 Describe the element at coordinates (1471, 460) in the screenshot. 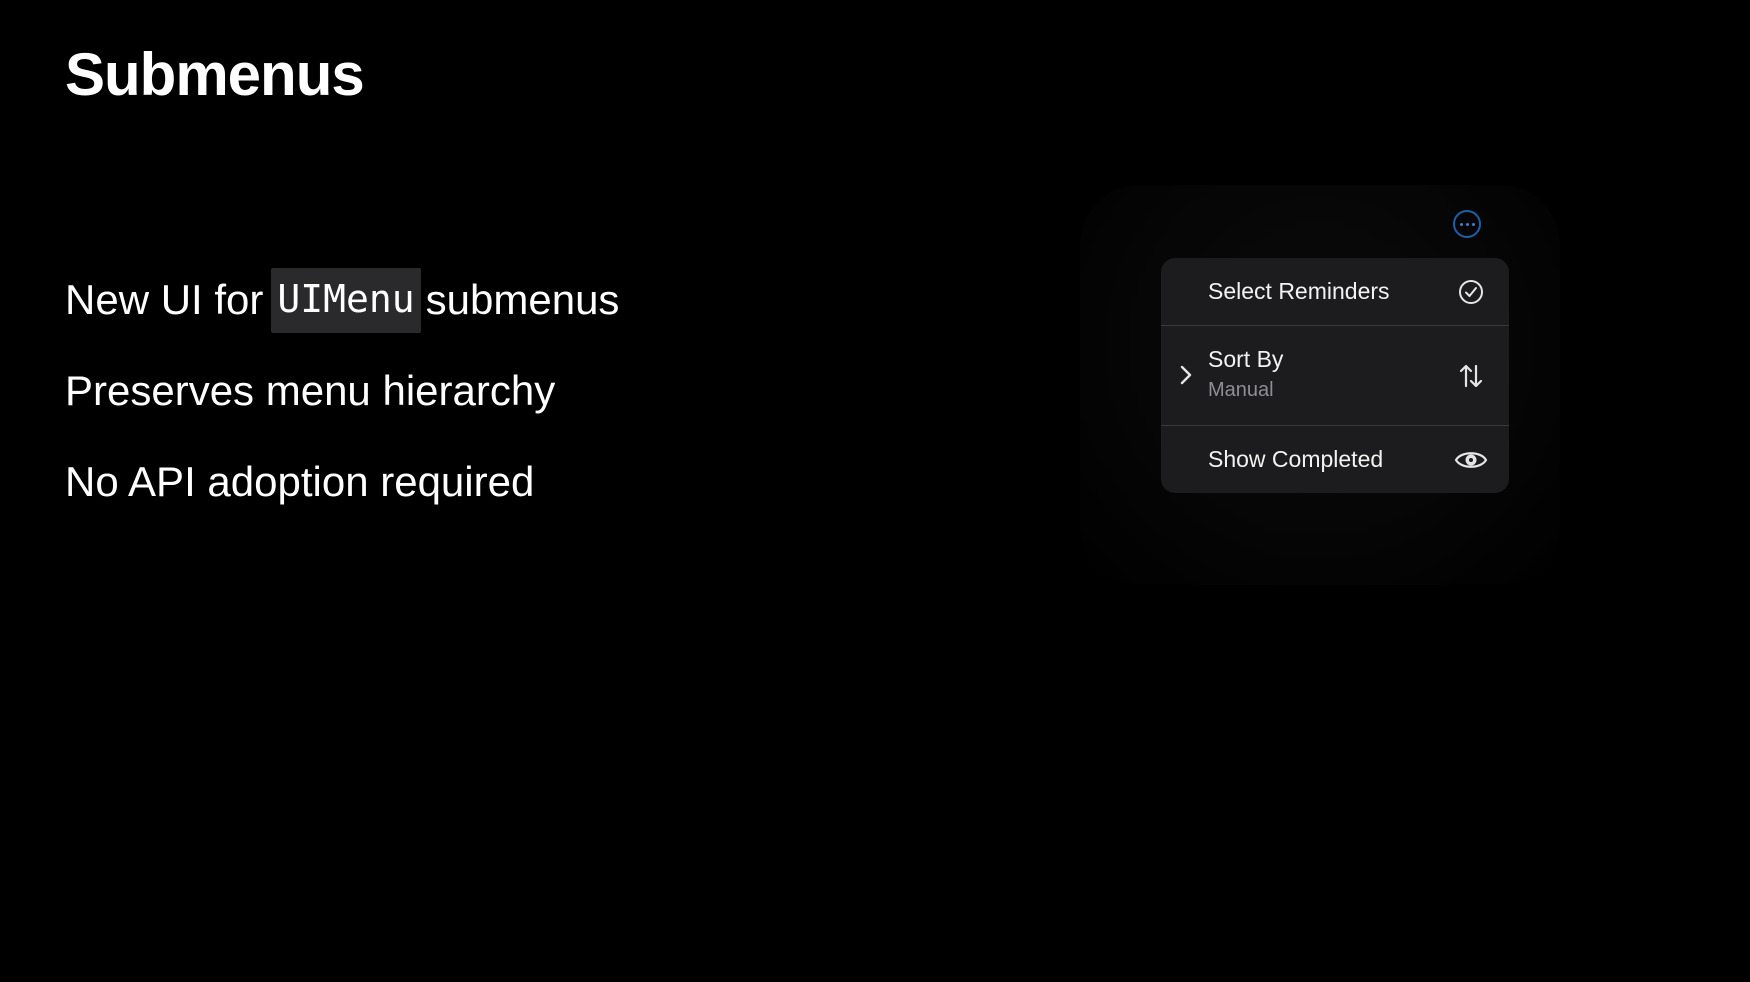

I see `eye-icon` at that location.